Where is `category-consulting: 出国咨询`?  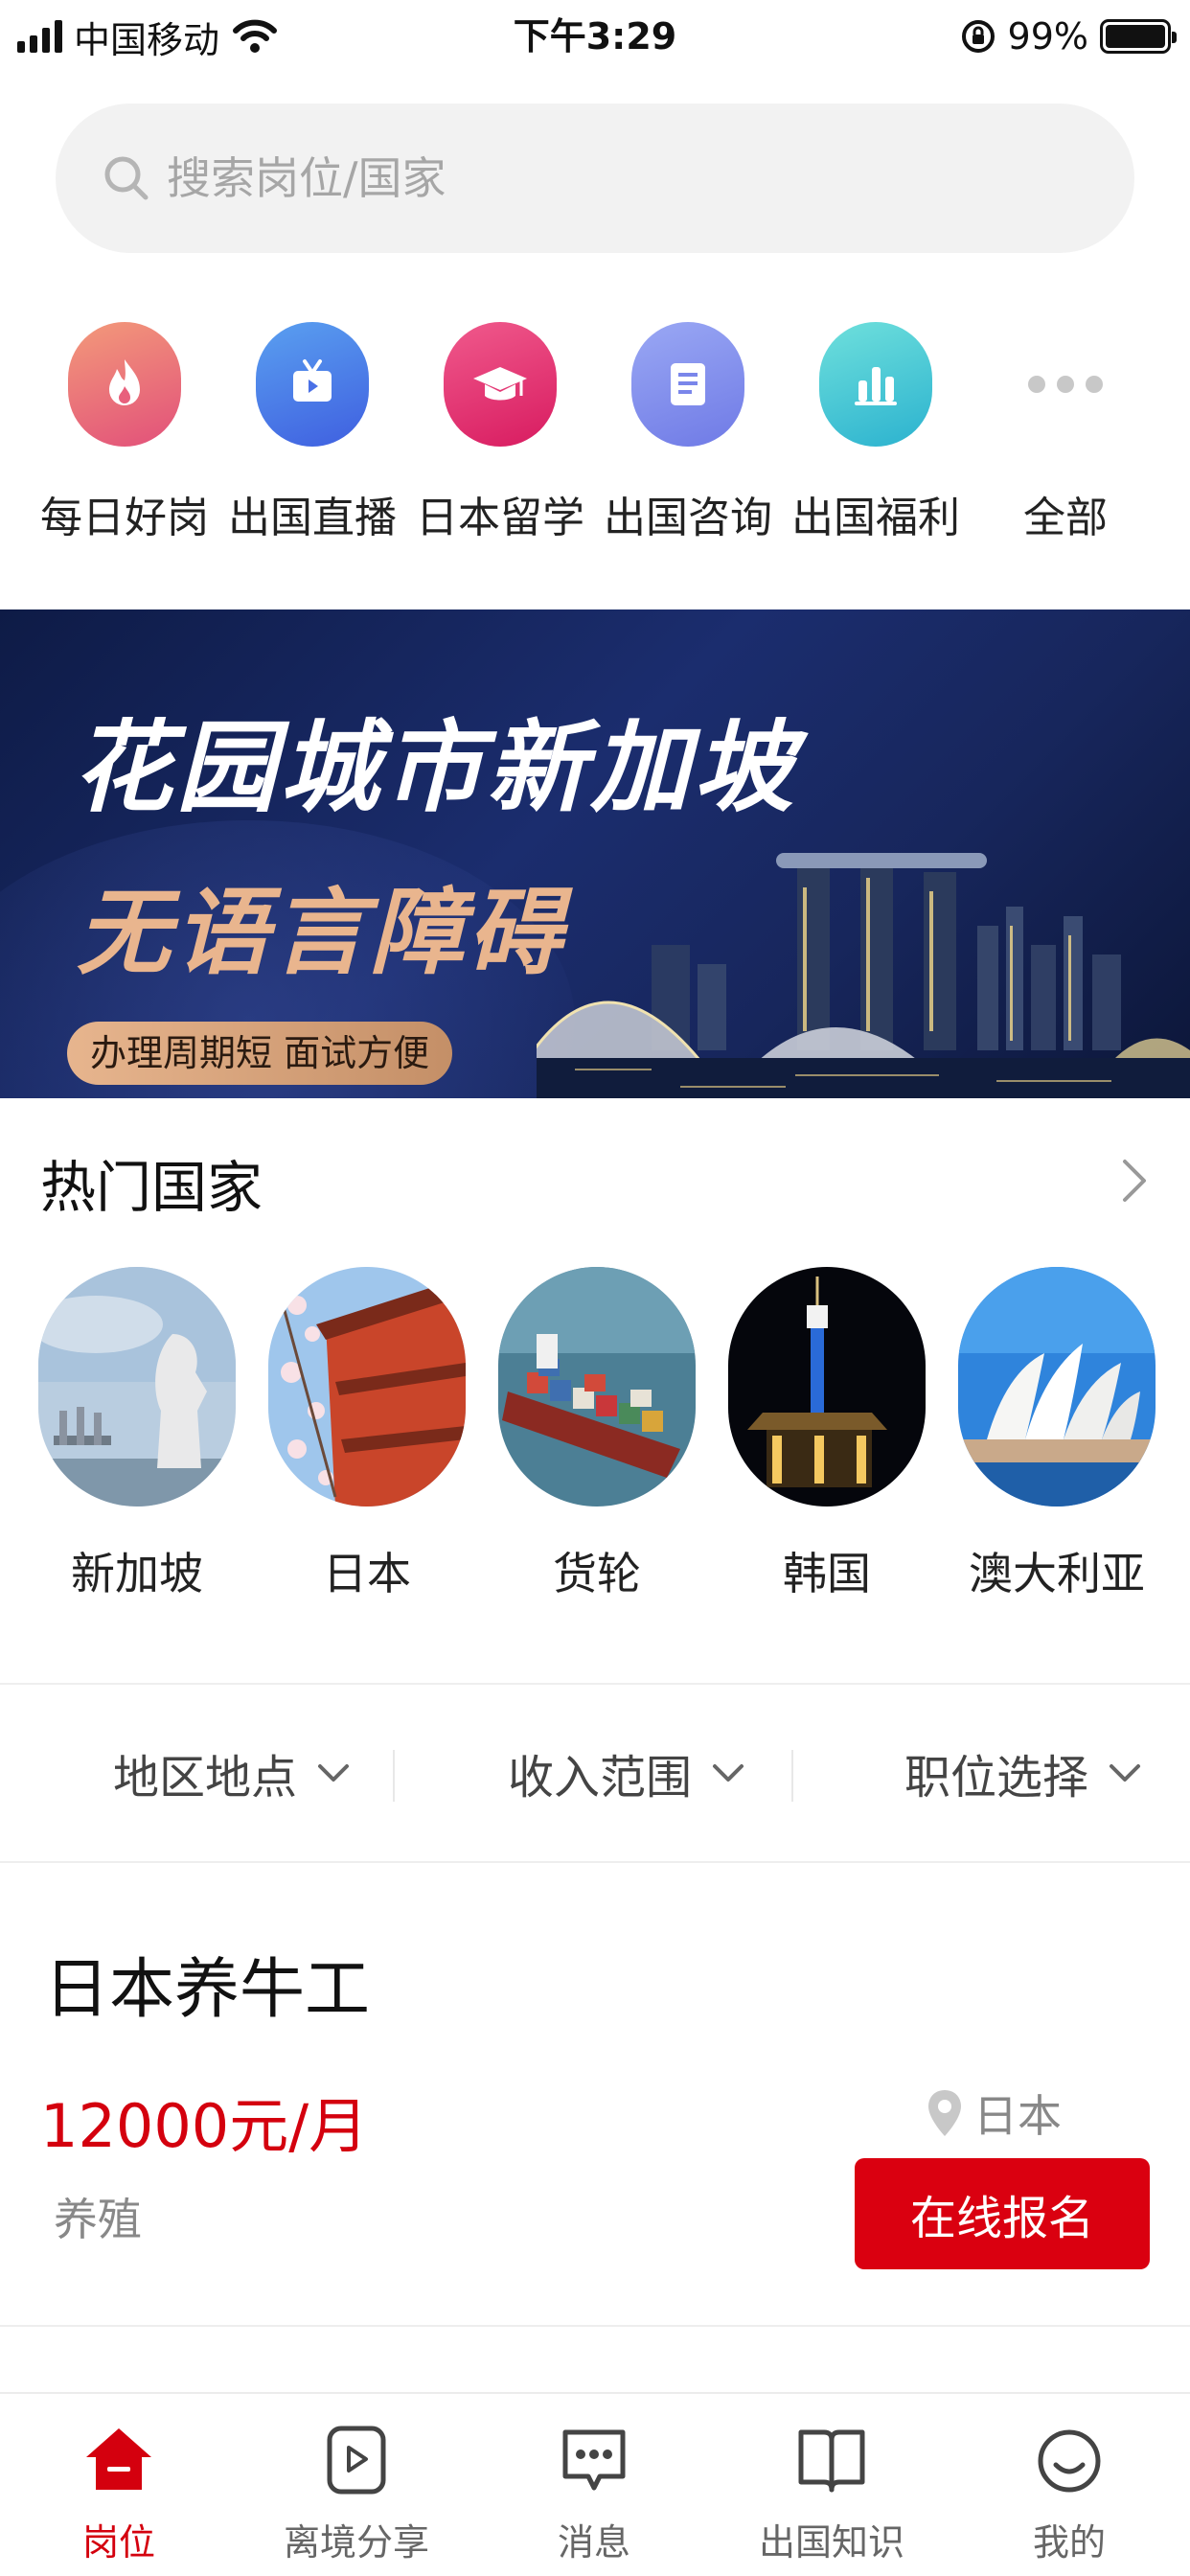 category-consulting: 出国咨询 is located at coordinates (688, 433).